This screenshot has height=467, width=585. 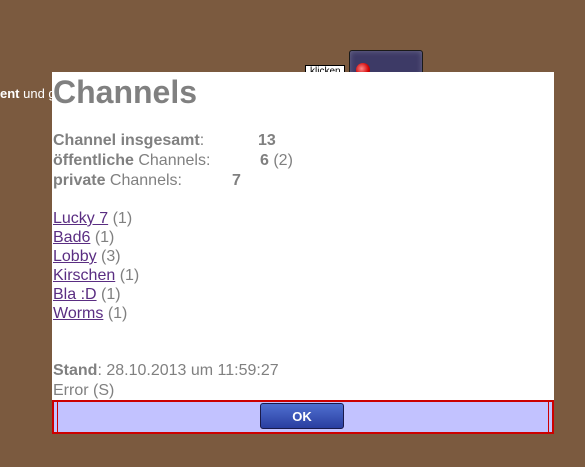 I want to click on list-item: Lucky 7 (1), so click(x=92, y=219).